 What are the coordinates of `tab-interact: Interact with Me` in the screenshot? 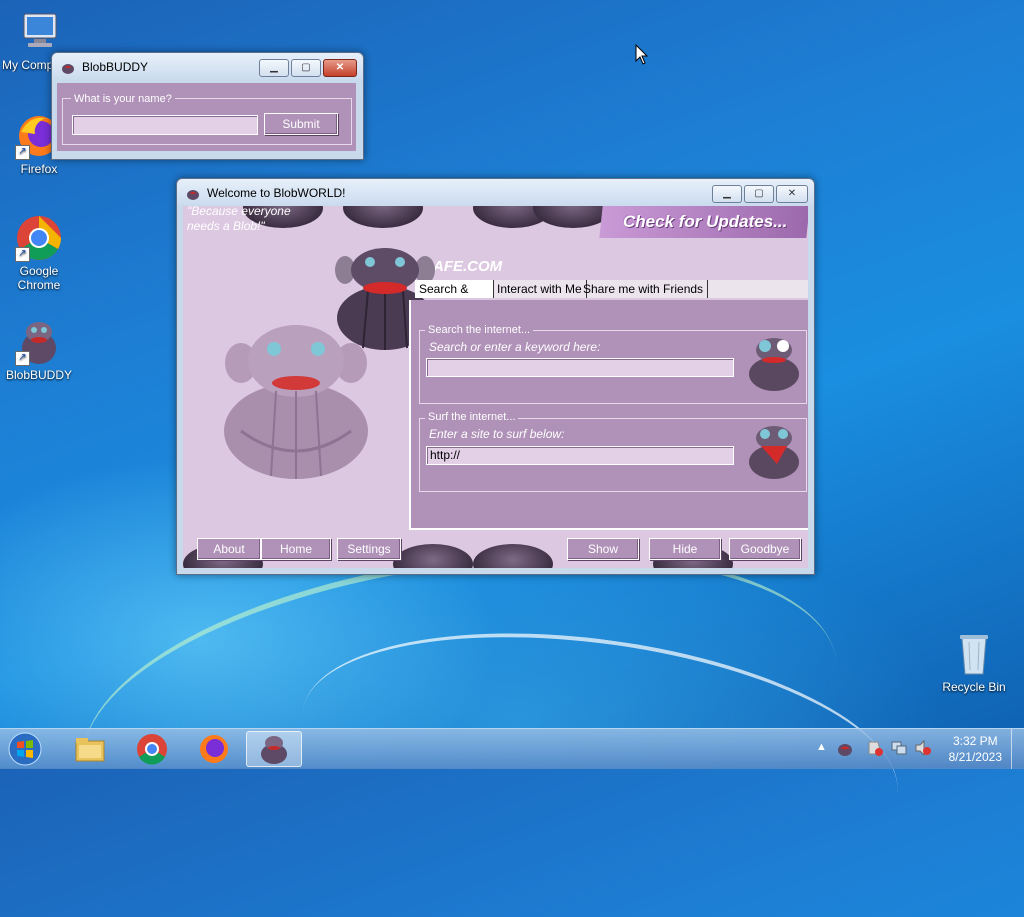 It's located at (540, 289).